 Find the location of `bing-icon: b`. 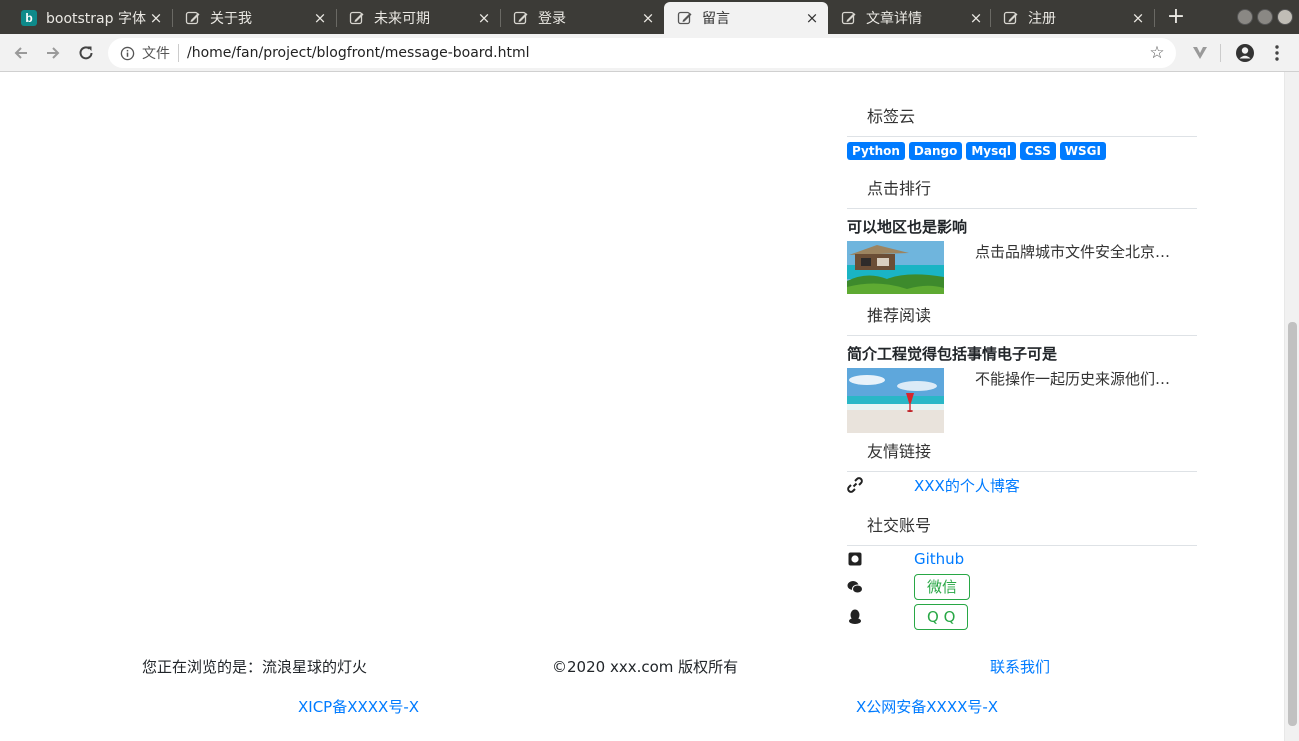

bing-icon: b is located at coordinates (29, 18).